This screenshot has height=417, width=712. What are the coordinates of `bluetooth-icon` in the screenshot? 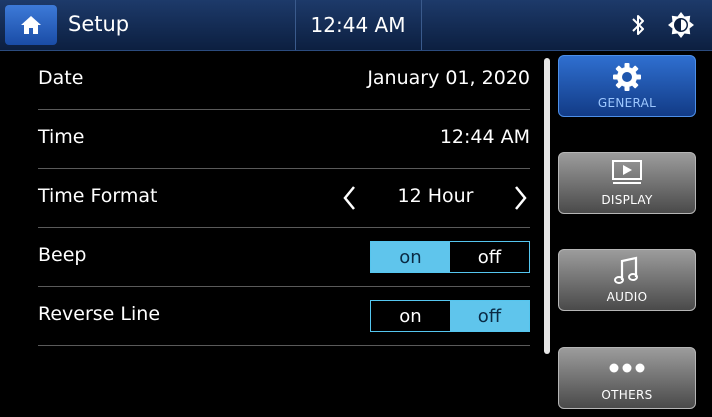 It's located at (638, 25).